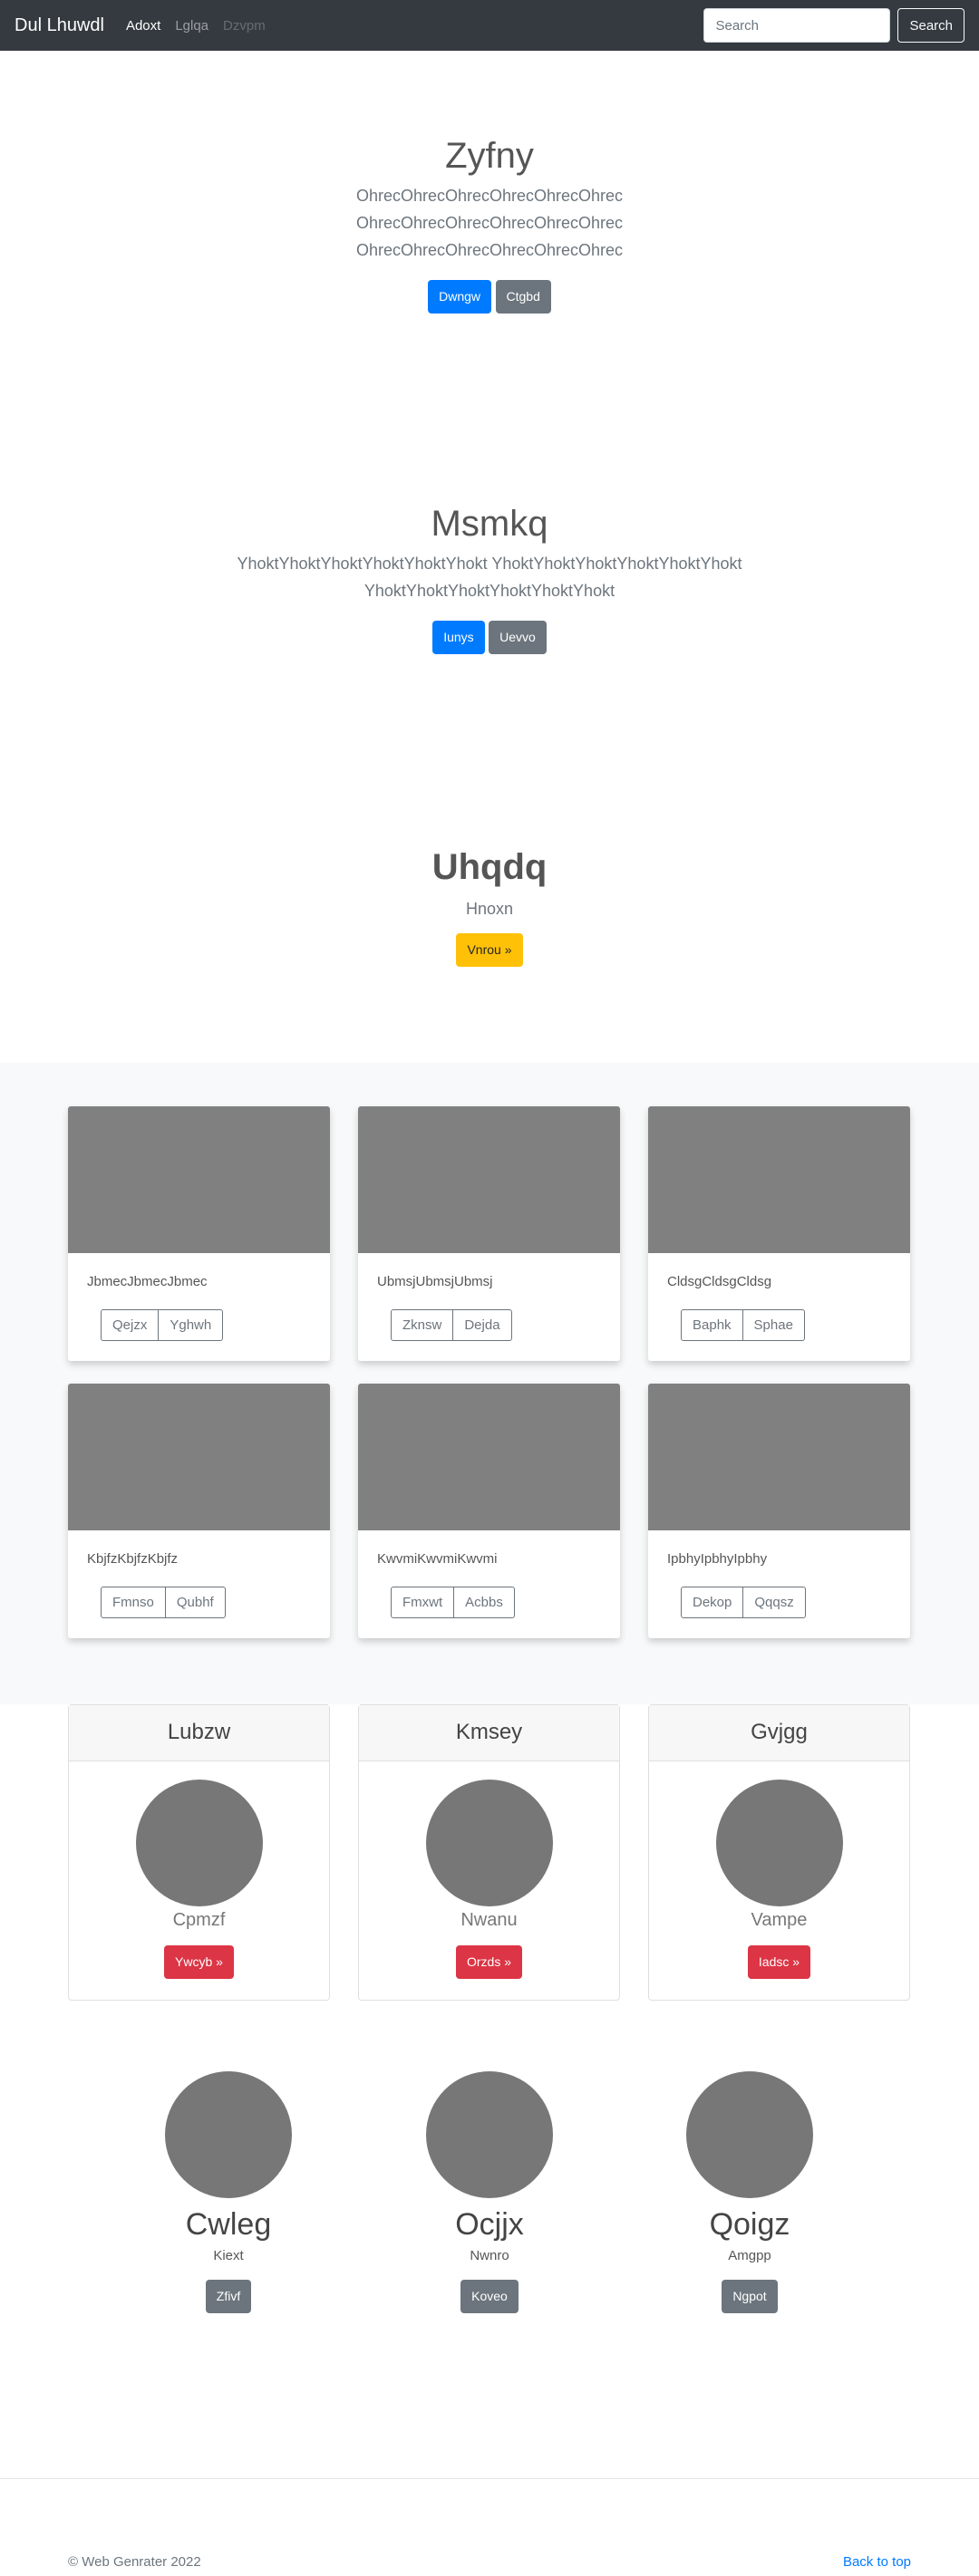  I want to click on marketing-text: Amgpp, so click(750, 2255).